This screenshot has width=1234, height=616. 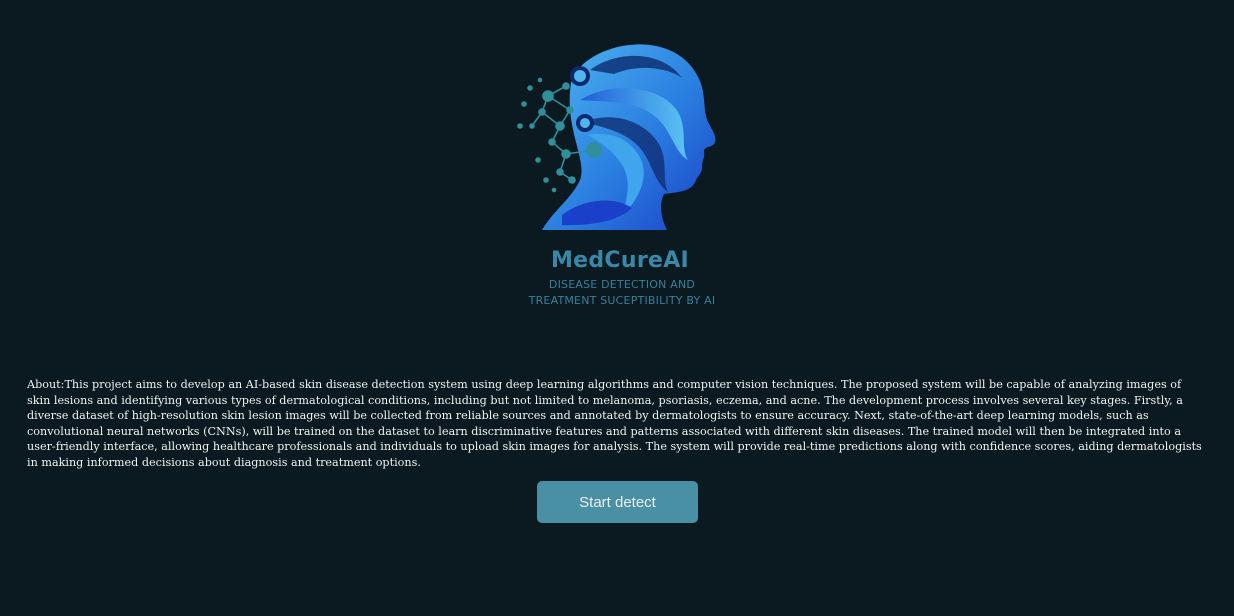 What do you see at coordinates (622, 140) in the screenshot?
I see `medcureai-logo-icon` at bounding box center [622, 140].